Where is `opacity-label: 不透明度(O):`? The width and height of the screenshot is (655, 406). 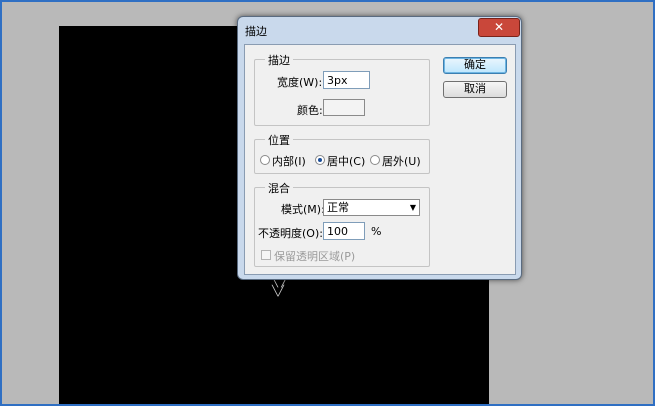
opacity-label: 不透明度(O): is located at coordinates (290, 233).